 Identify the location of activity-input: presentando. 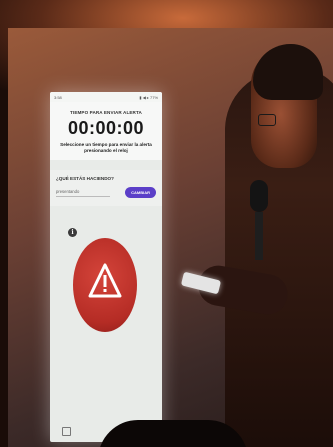
(83, 193).